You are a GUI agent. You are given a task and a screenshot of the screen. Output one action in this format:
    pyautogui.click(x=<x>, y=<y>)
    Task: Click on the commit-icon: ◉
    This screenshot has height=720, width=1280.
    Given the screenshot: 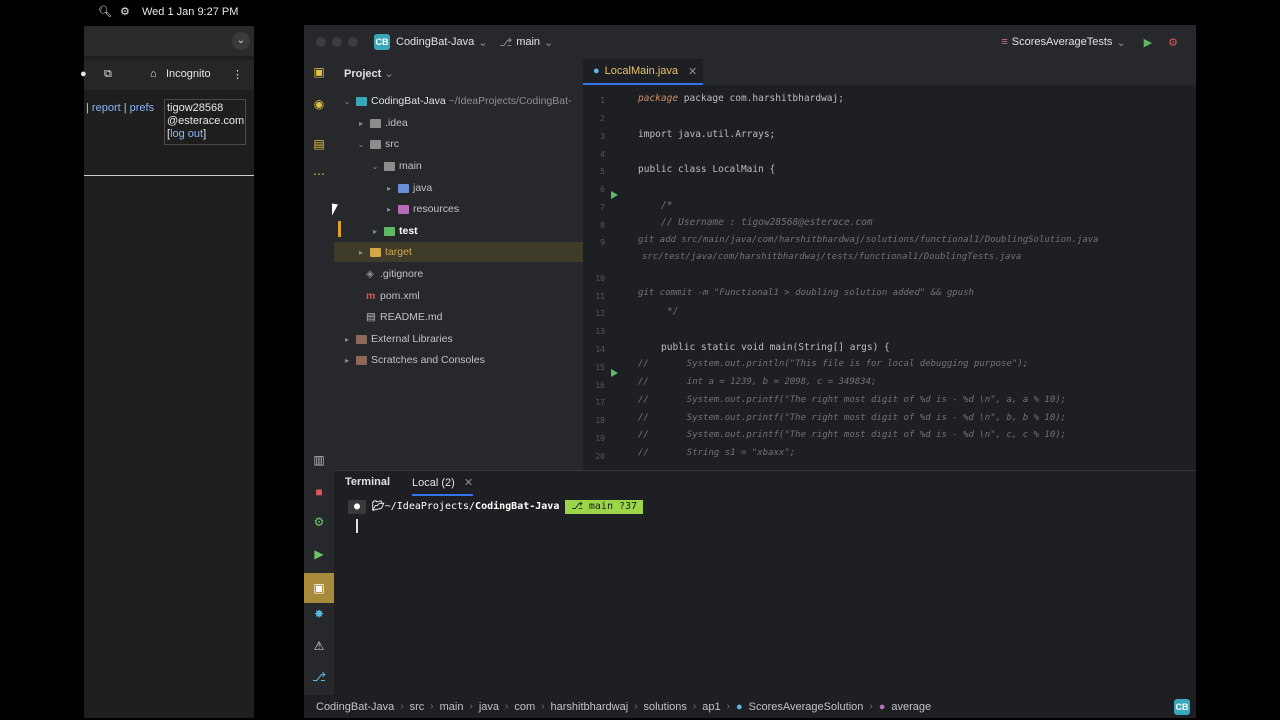 What is the action you would take?
    pyautogui.click(x=319, y=104)
    